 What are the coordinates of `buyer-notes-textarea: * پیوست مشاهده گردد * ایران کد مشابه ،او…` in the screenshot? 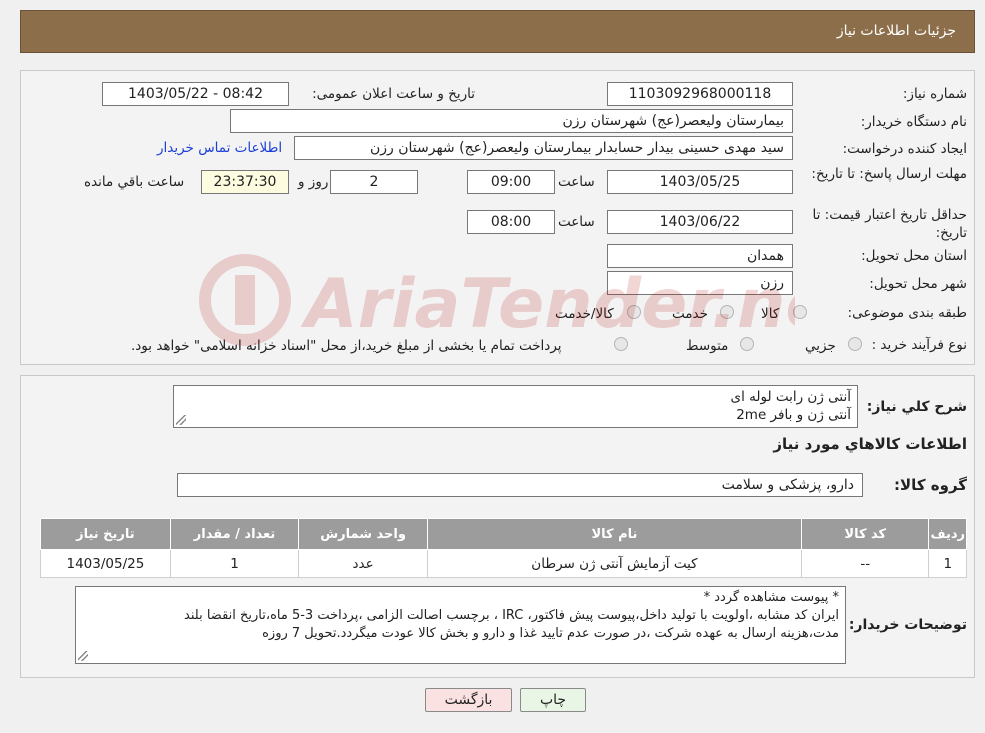 It's located at (460, 625).